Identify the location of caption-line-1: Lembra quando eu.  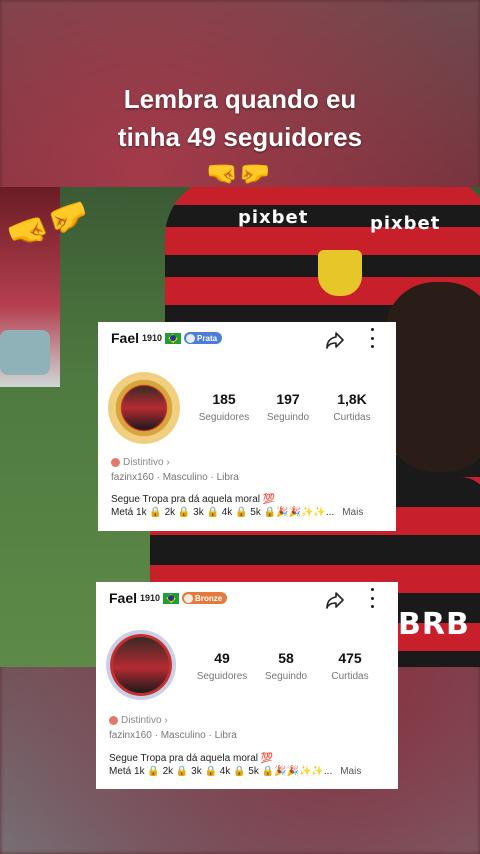
(240, 99).